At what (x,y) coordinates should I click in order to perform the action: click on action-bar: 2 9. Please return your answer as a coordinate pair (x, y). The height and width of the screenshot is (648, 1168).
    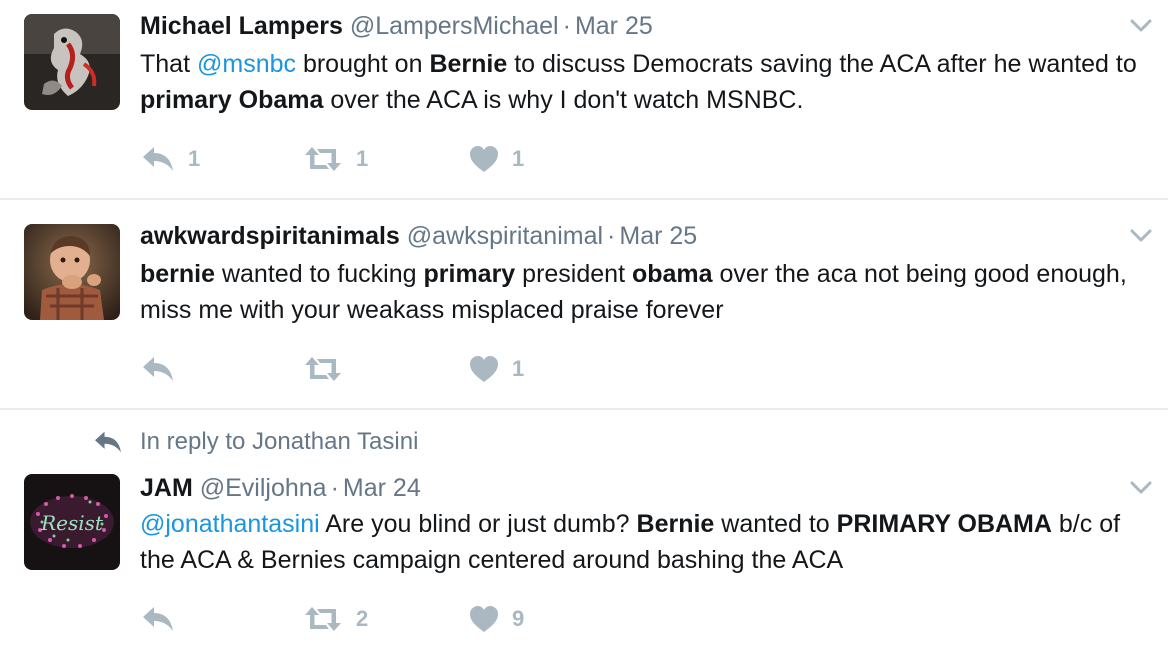
    Looking at the image, I should click on (440, 619).